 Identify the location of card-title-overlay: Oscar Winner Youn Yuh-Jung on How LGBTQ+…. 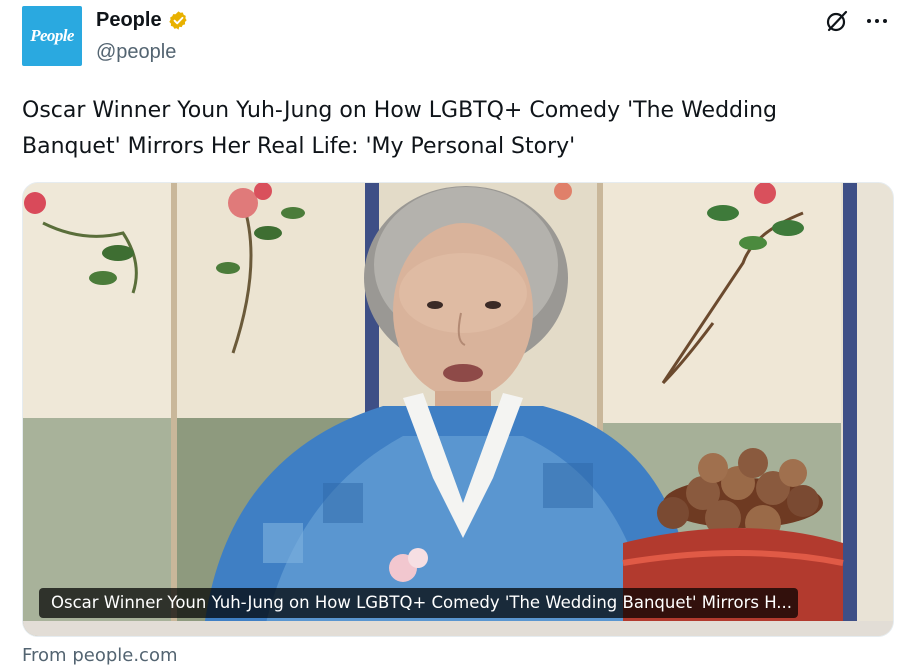
(419, 603).